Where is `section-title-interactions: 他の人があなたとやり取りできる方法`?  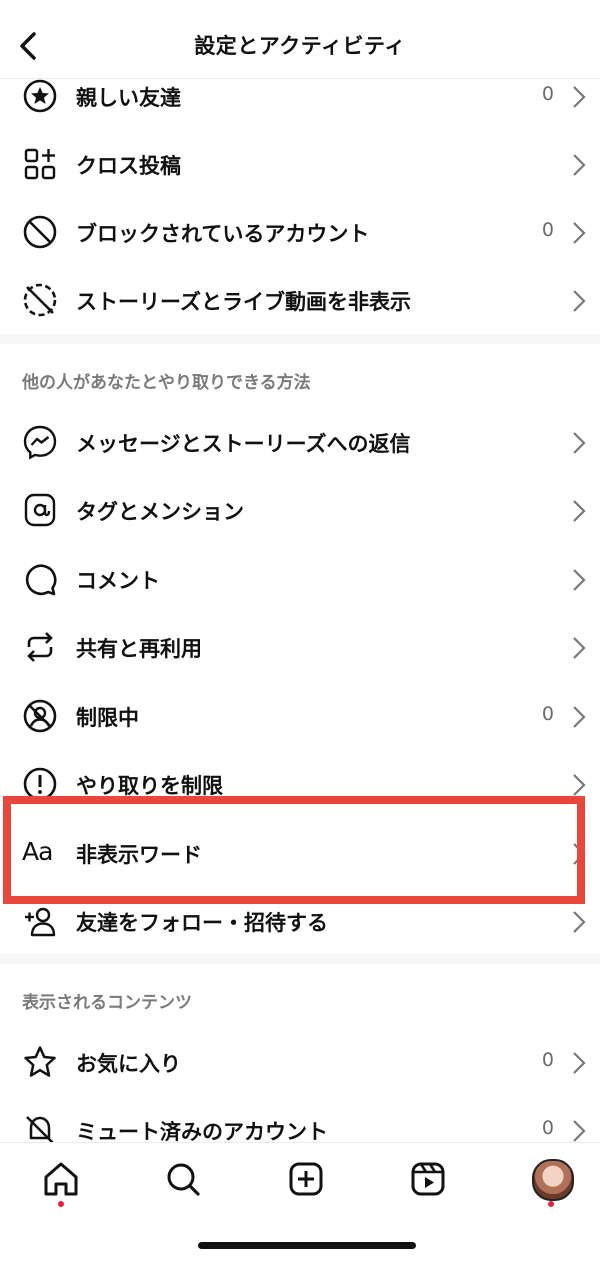 section-title-interactions: 他の人があなたとやり取りできる方法 is located at coordinates (166, 383).